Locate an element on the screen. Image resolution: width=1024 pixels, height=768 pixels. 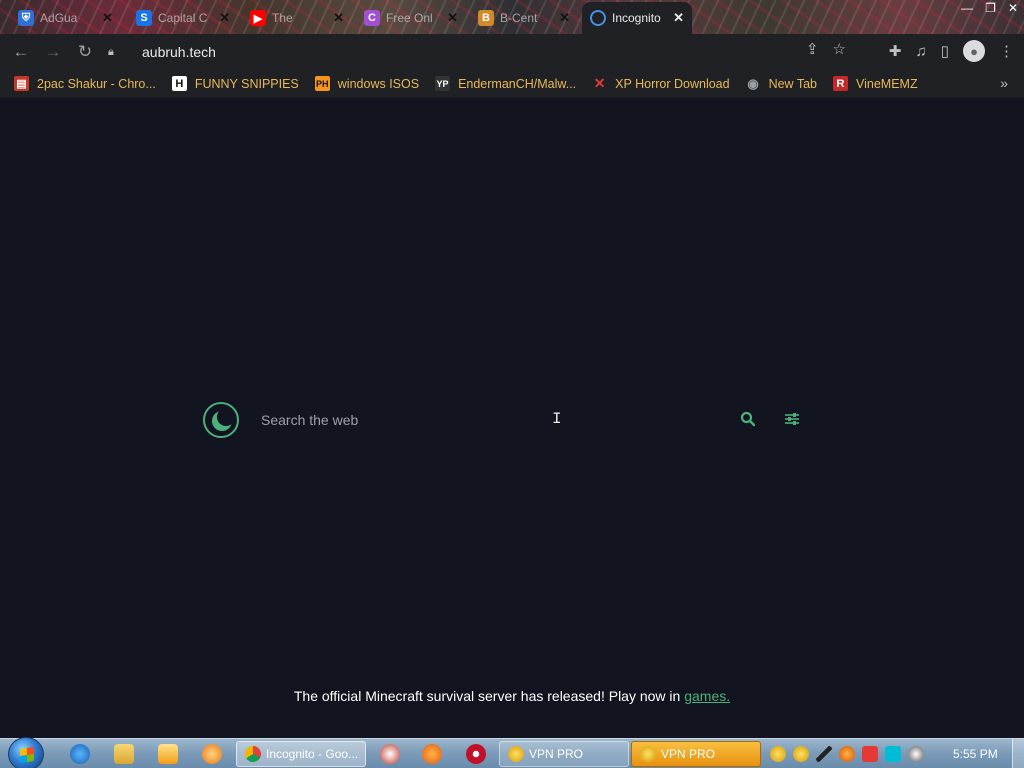
clock: 5:55 PM is located at coordinates (975, 754).